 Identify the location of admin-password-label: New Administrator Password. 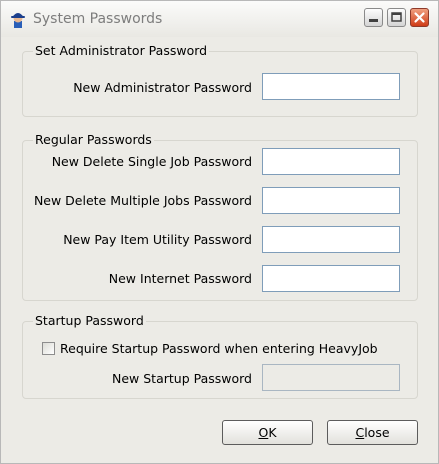
(162, 87).